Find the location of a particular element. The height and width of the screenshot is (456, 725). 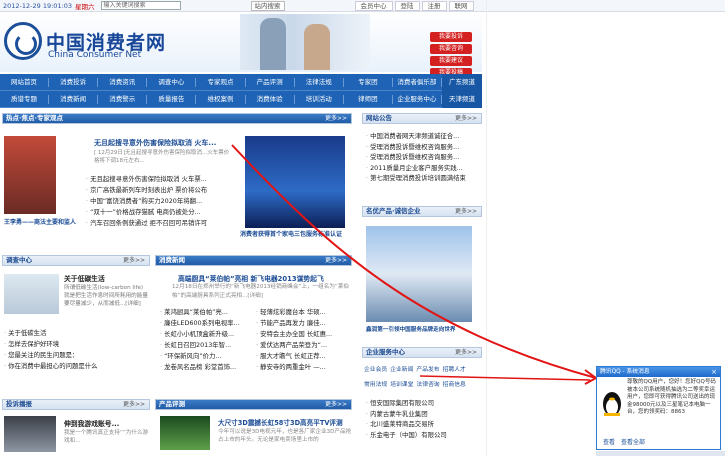

qq-penguin-icon is located at coordinates (612, 404).